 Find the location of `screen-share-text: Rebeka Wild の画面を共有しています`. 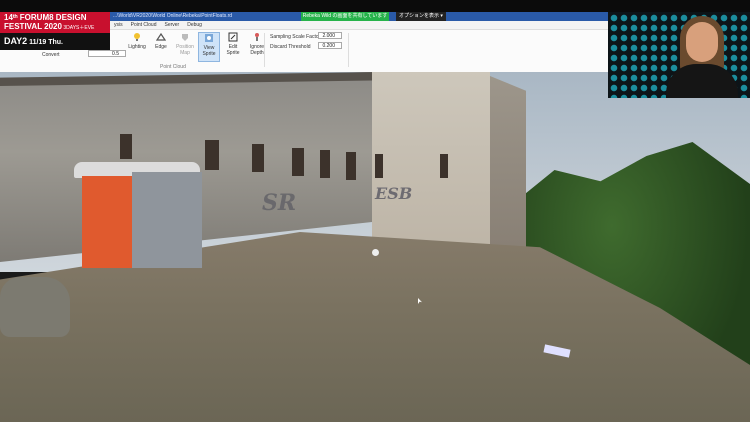

screen-share-text: Rebeka Wild の画面を共有しています is located at coordinates (345, 16).